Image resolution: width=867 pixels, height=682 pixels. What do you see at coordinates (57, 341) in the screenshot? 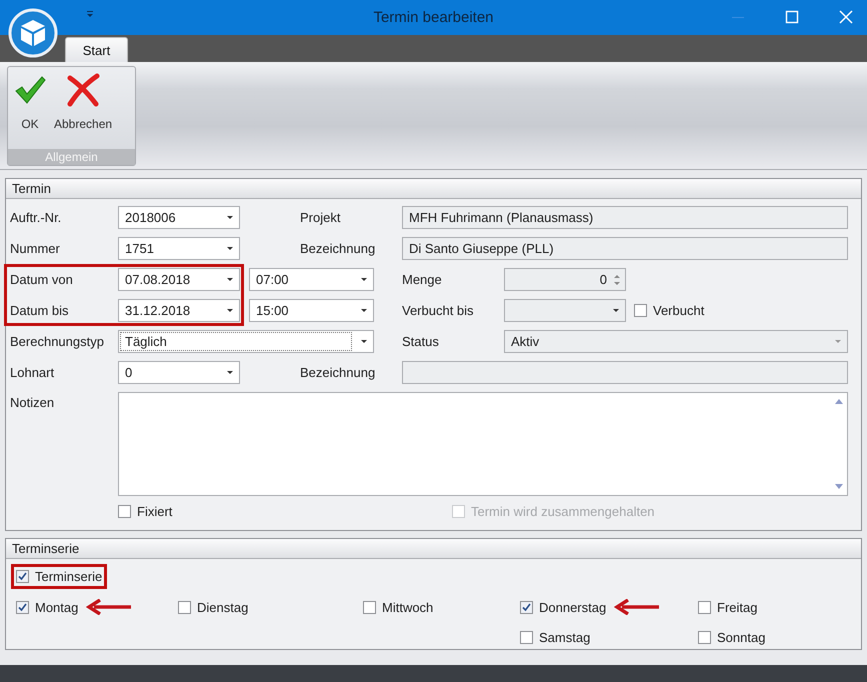
I see `field-label: Berechnungstyp` at bounding box center [57, 341].